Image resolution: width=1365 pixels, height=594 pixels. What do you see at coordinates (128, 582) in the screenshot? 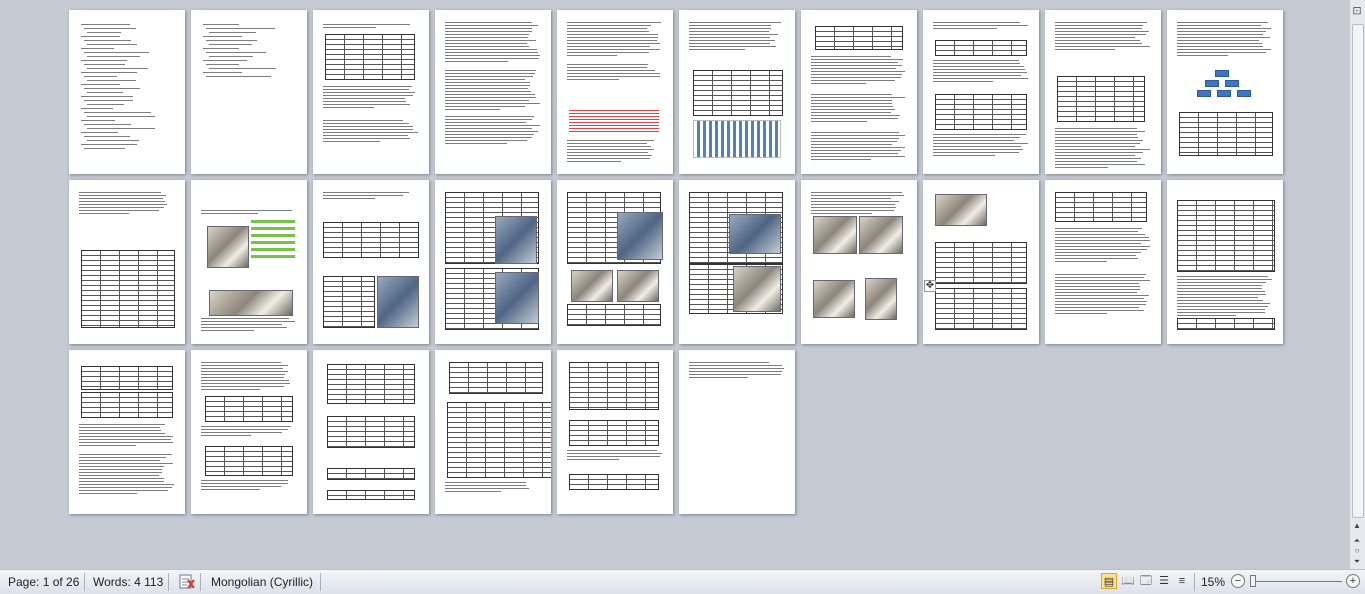
I see `word-count: Words: 4 113` at bounding box center [128, 582].